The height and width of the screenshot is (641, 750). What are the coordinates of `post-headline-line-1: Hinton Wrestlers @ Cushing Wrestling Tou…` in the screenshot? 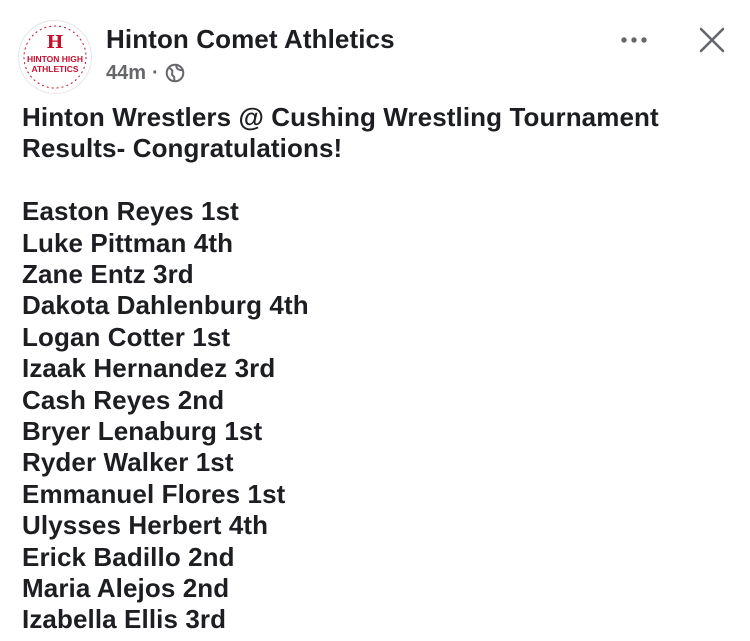 It's located at (340, 117).